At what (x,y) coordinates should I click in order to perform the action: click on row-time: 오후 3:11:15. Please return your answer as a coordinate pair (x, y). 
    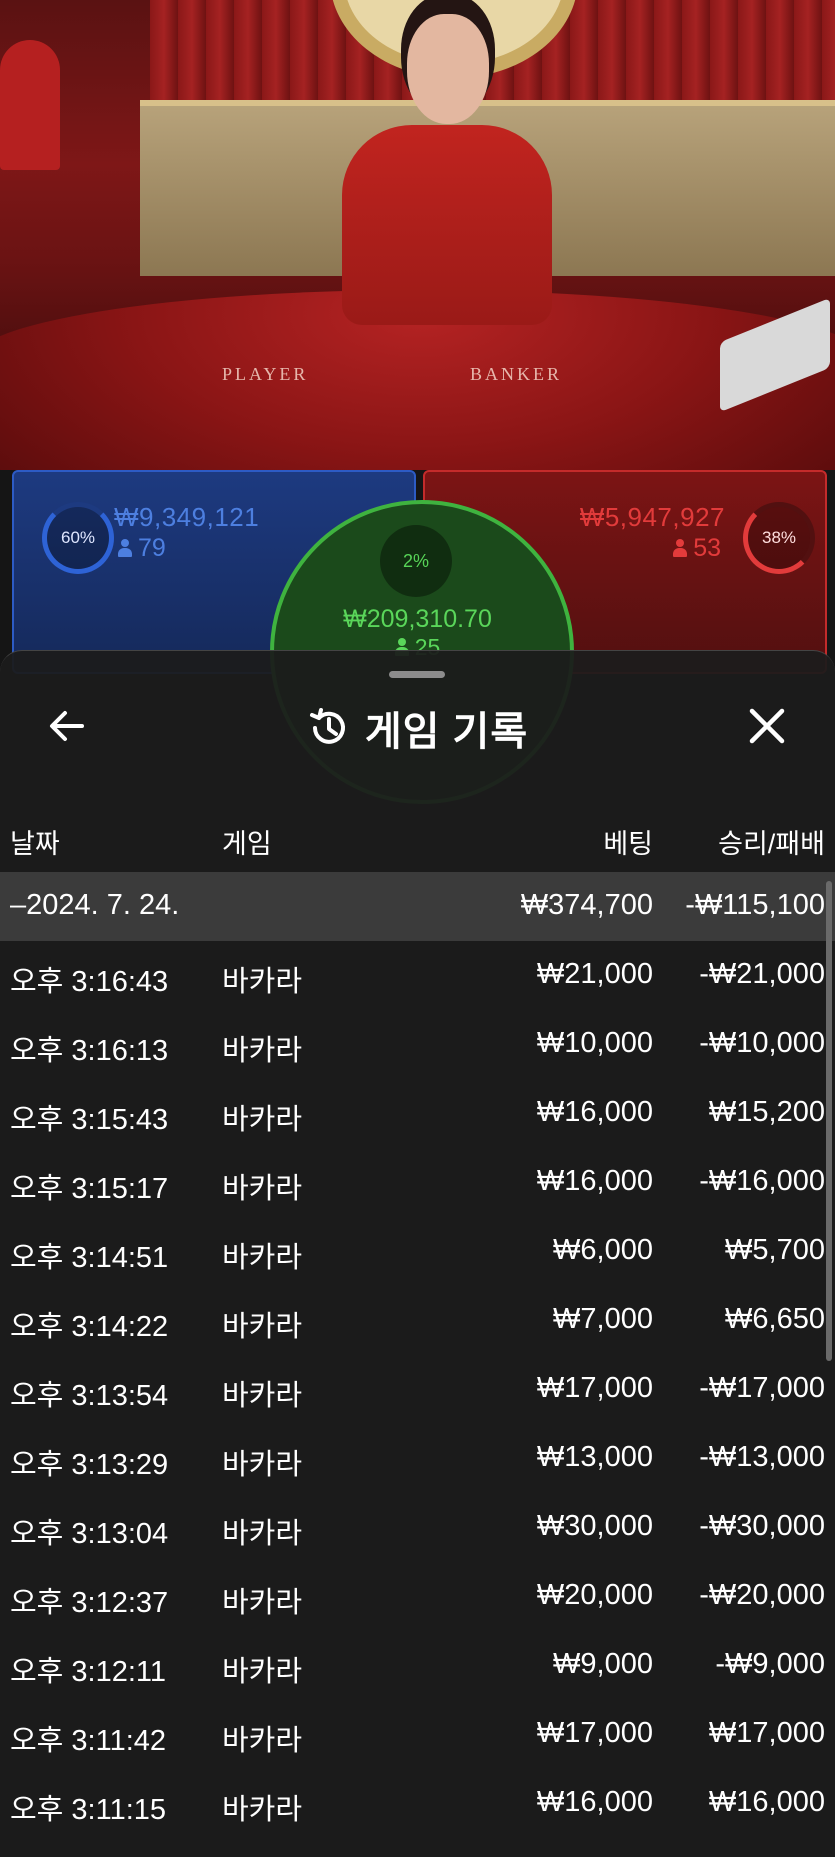
    Looking at the image, I should click on (88, 1810).